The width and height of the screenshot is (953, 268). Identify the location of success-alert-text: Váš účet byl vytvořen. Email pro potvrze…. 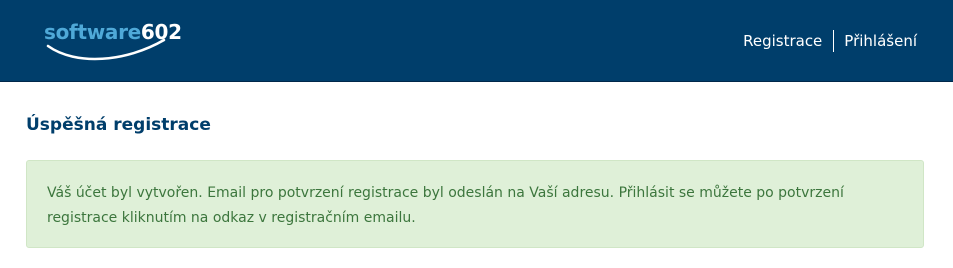
(445, 205).